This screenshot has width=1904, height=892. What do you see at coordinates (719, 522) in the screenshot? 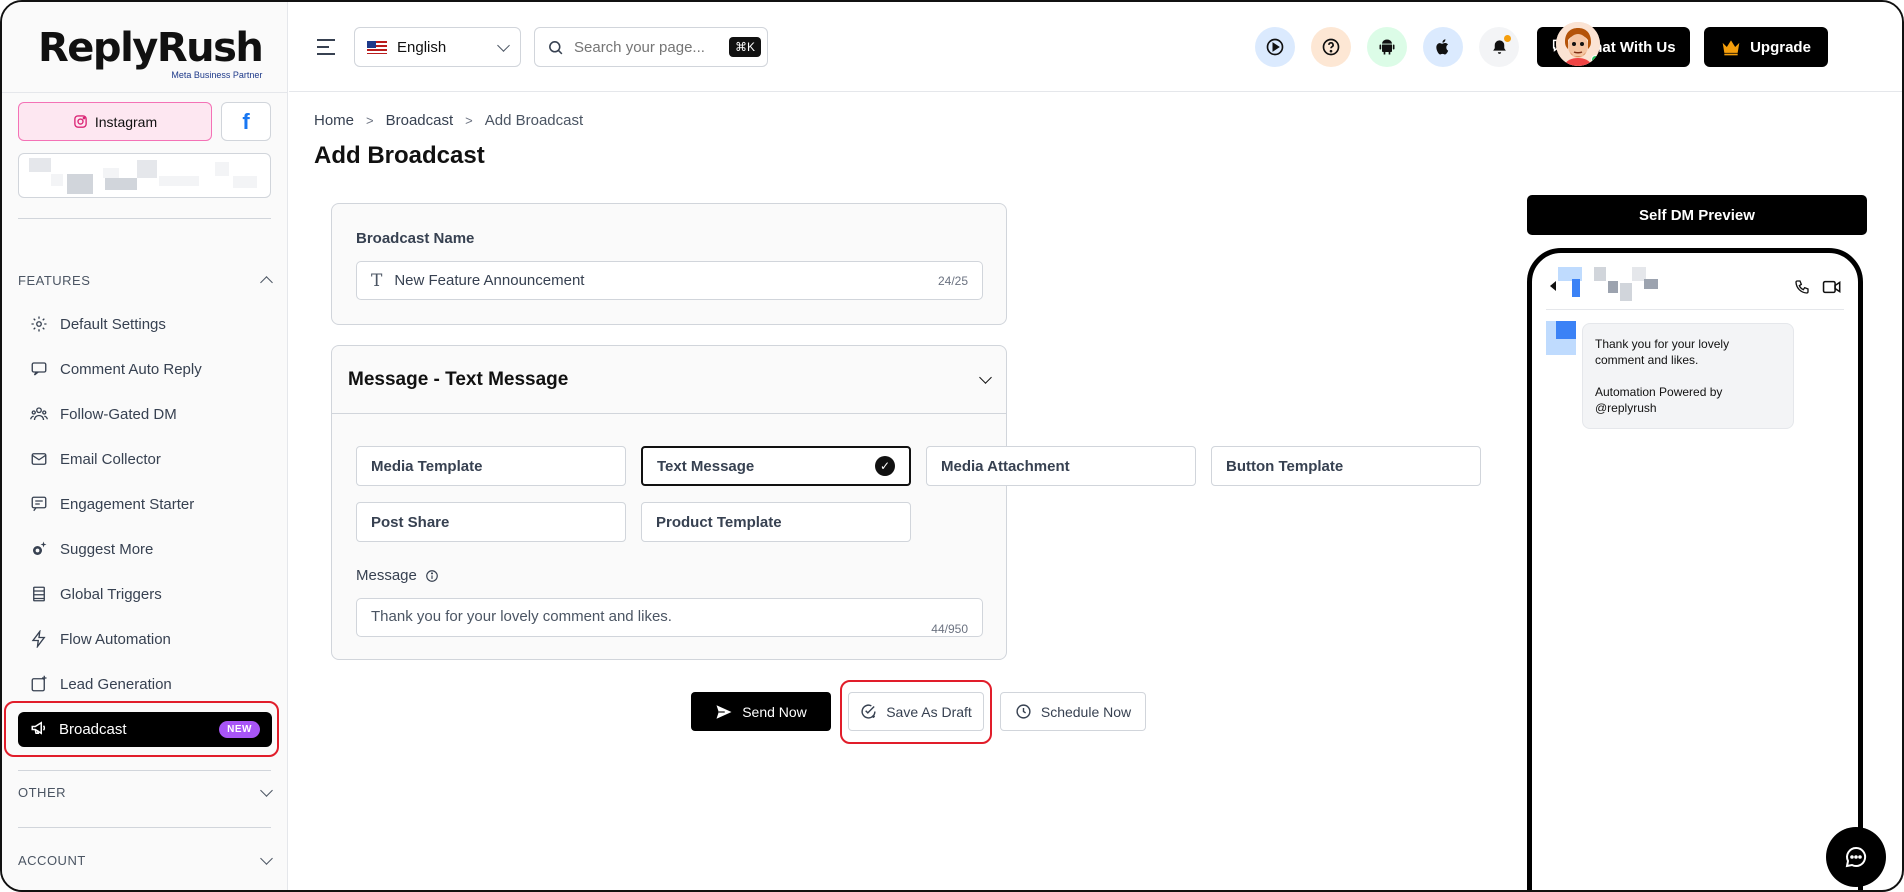
I see `template-label: Product Template` at bounding box center [719, 522].